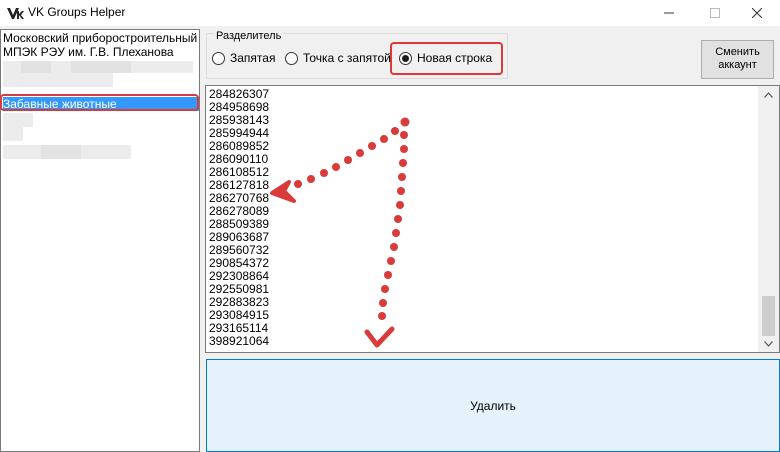 The width and height of the screenshot is (780, 452). I want to click on maximize-button, so click(715, 13).